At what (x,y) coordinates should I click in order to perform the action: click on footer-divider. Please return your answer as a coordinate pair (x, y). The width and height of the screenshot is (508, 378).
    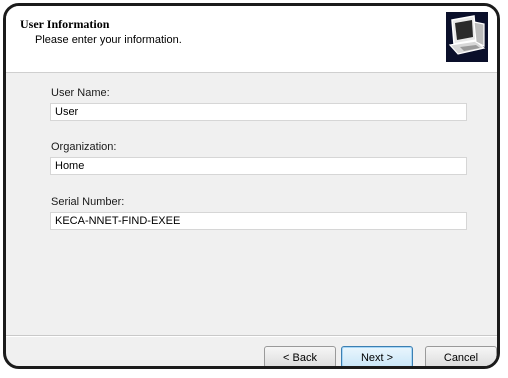
    Looking at the image, I should click on (251, 335).